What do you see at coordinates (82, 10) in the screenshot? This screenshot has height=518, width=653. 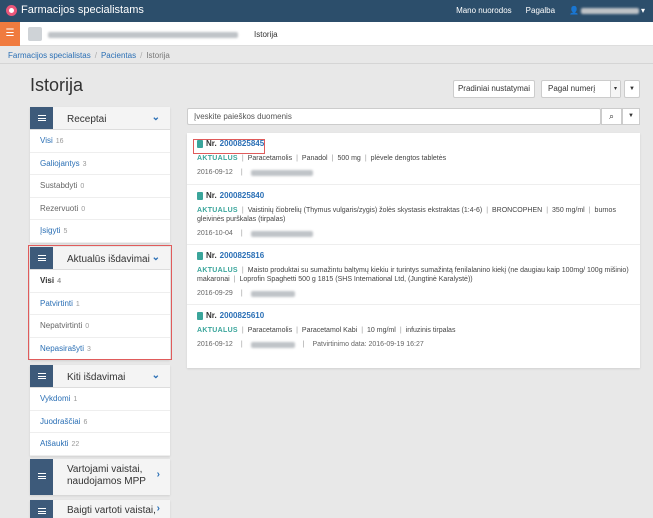 I see `app-title: Farmacijos specialistams` at bounding box center [82, 10].